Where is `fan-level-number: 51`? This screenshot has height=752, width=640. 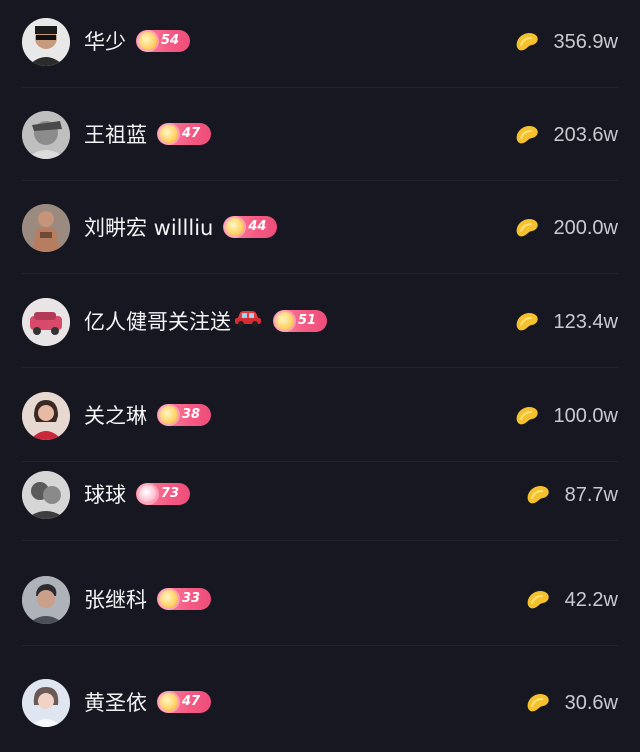
fan-level-number: 51 is located at coordinates (307, 320).